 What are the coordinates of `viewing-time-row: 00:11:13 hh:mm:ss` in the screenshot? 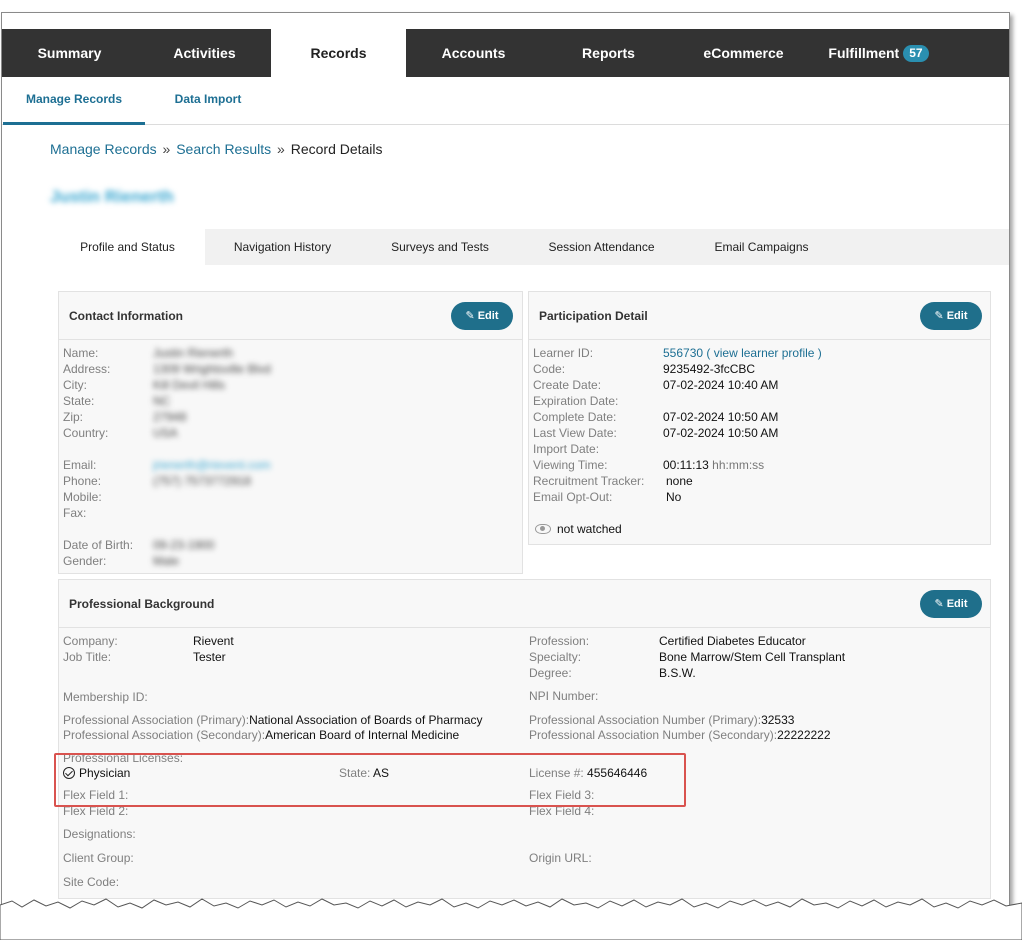 It's located at (713, 465).